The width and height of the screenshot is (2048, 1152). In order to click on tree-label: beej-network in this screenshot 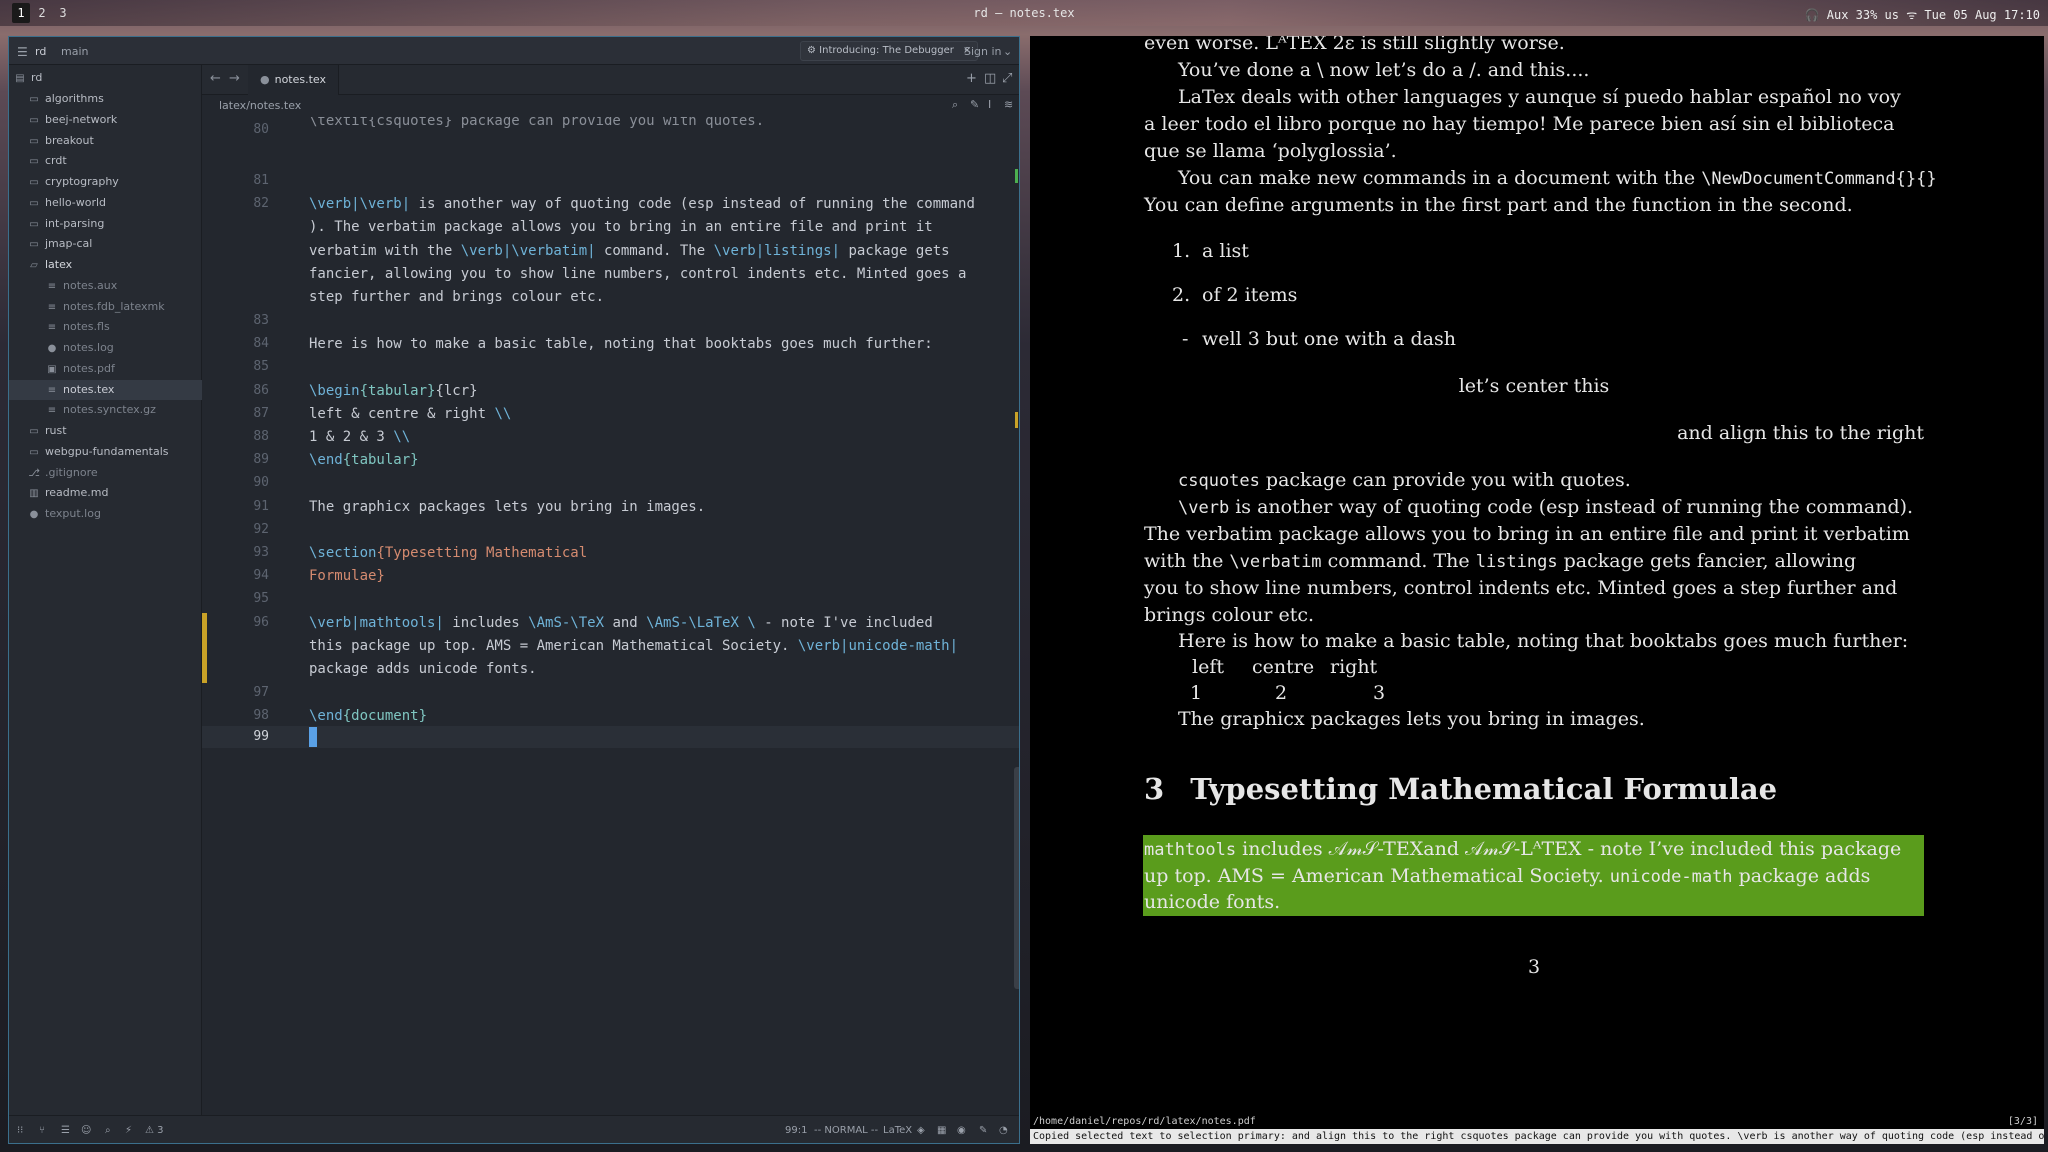, I will do `click(81, 119)`.